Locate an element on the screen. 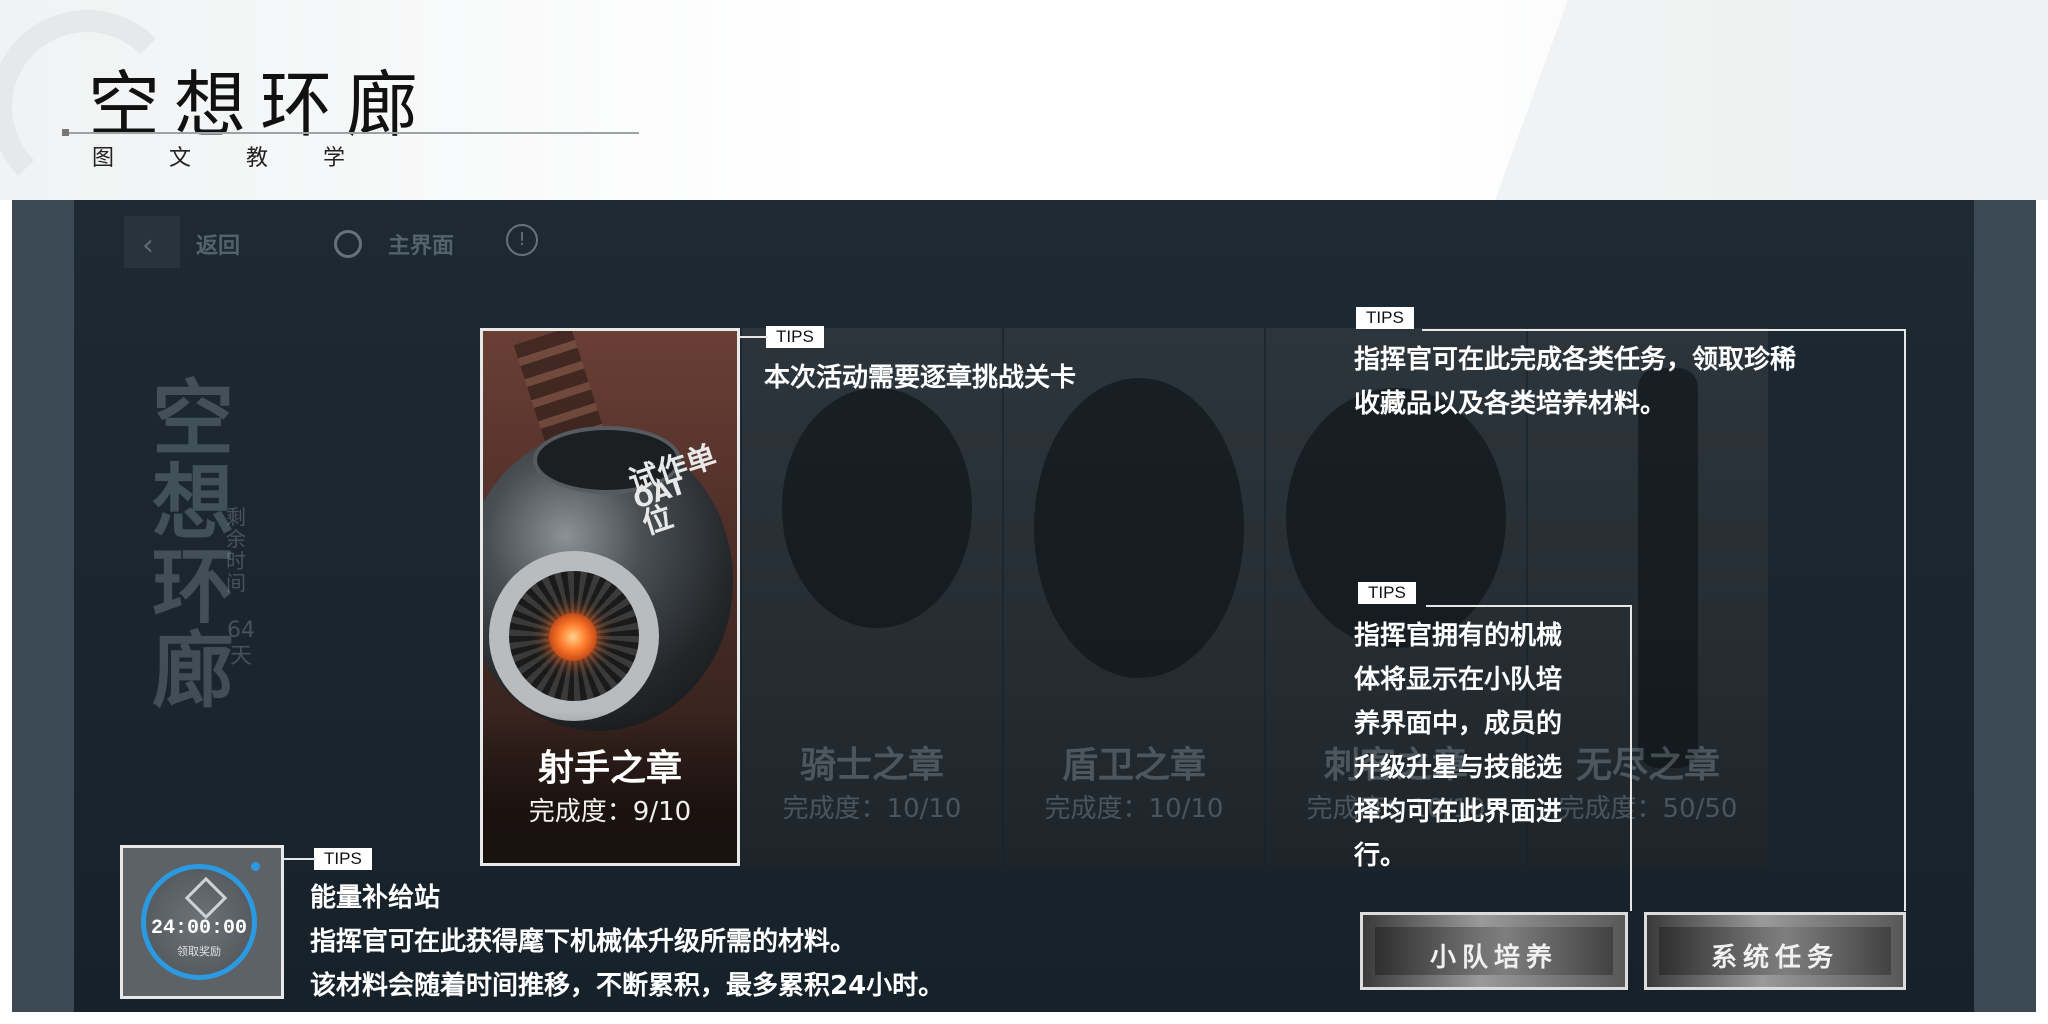 The image size is (2048, 1024). tip-tasks-top-line is located at coordinates (1664, 330).